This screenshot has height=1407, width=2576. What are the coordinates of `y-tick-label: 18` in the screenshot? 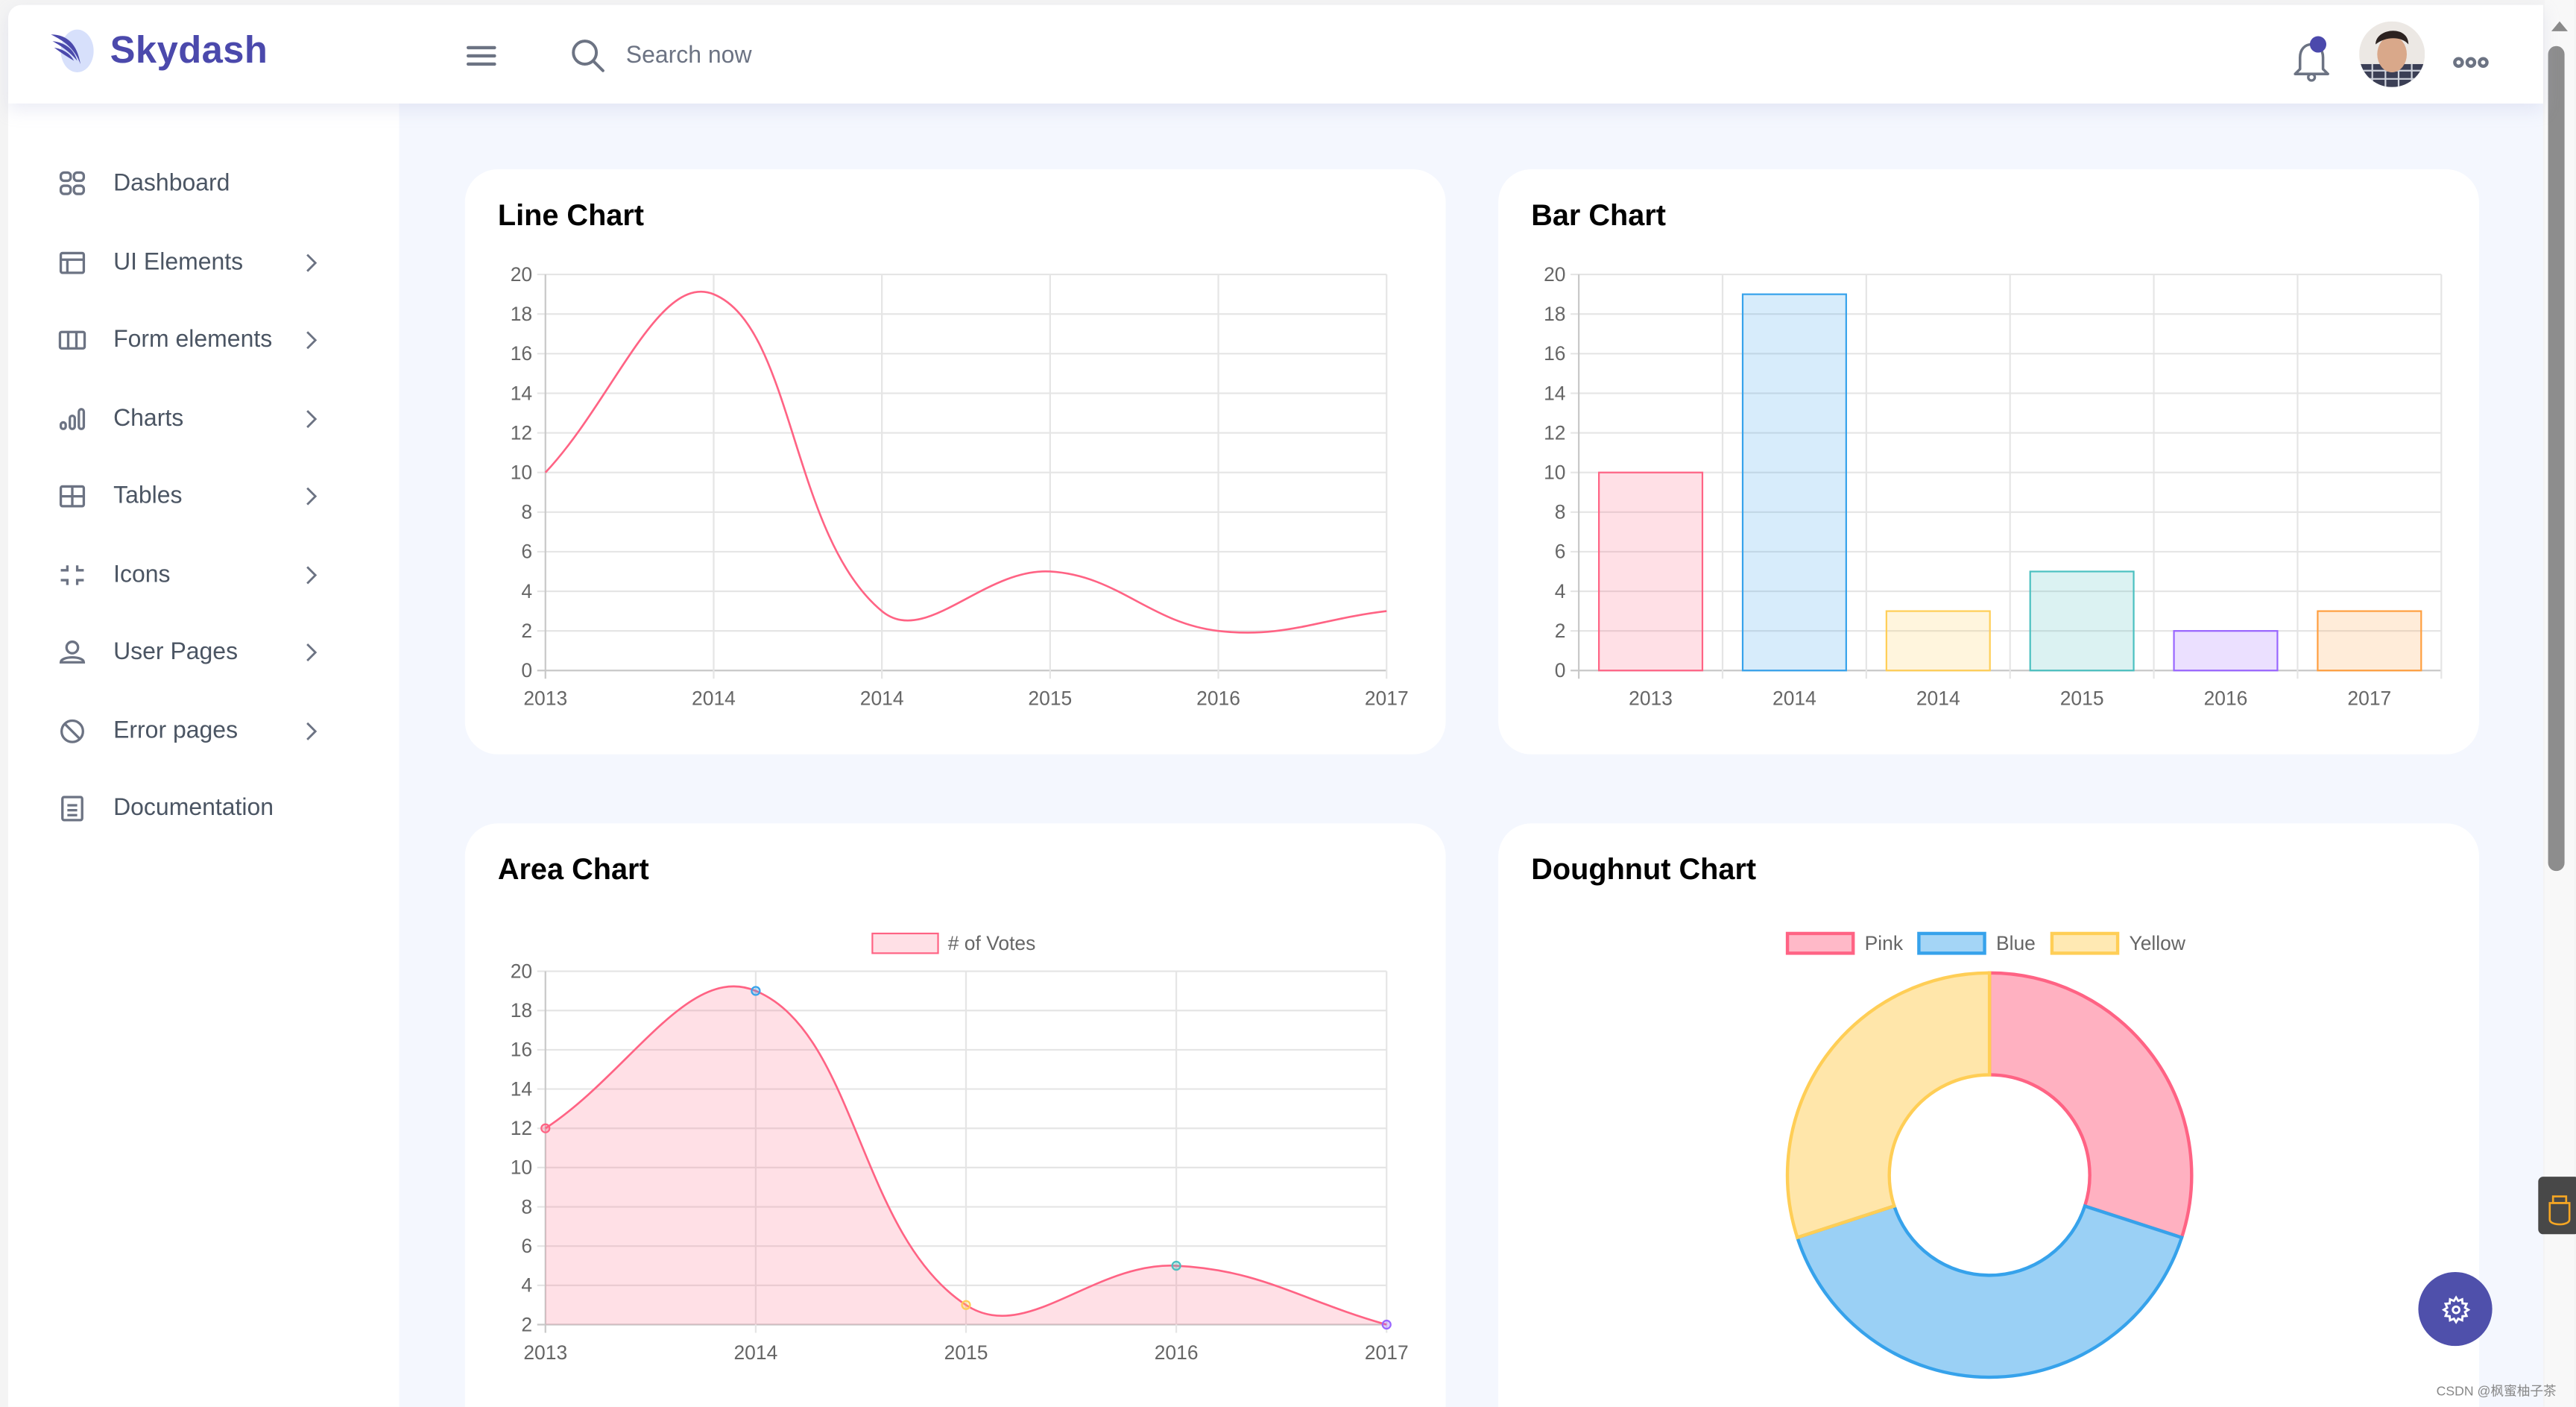 It's located at (1555, 314).